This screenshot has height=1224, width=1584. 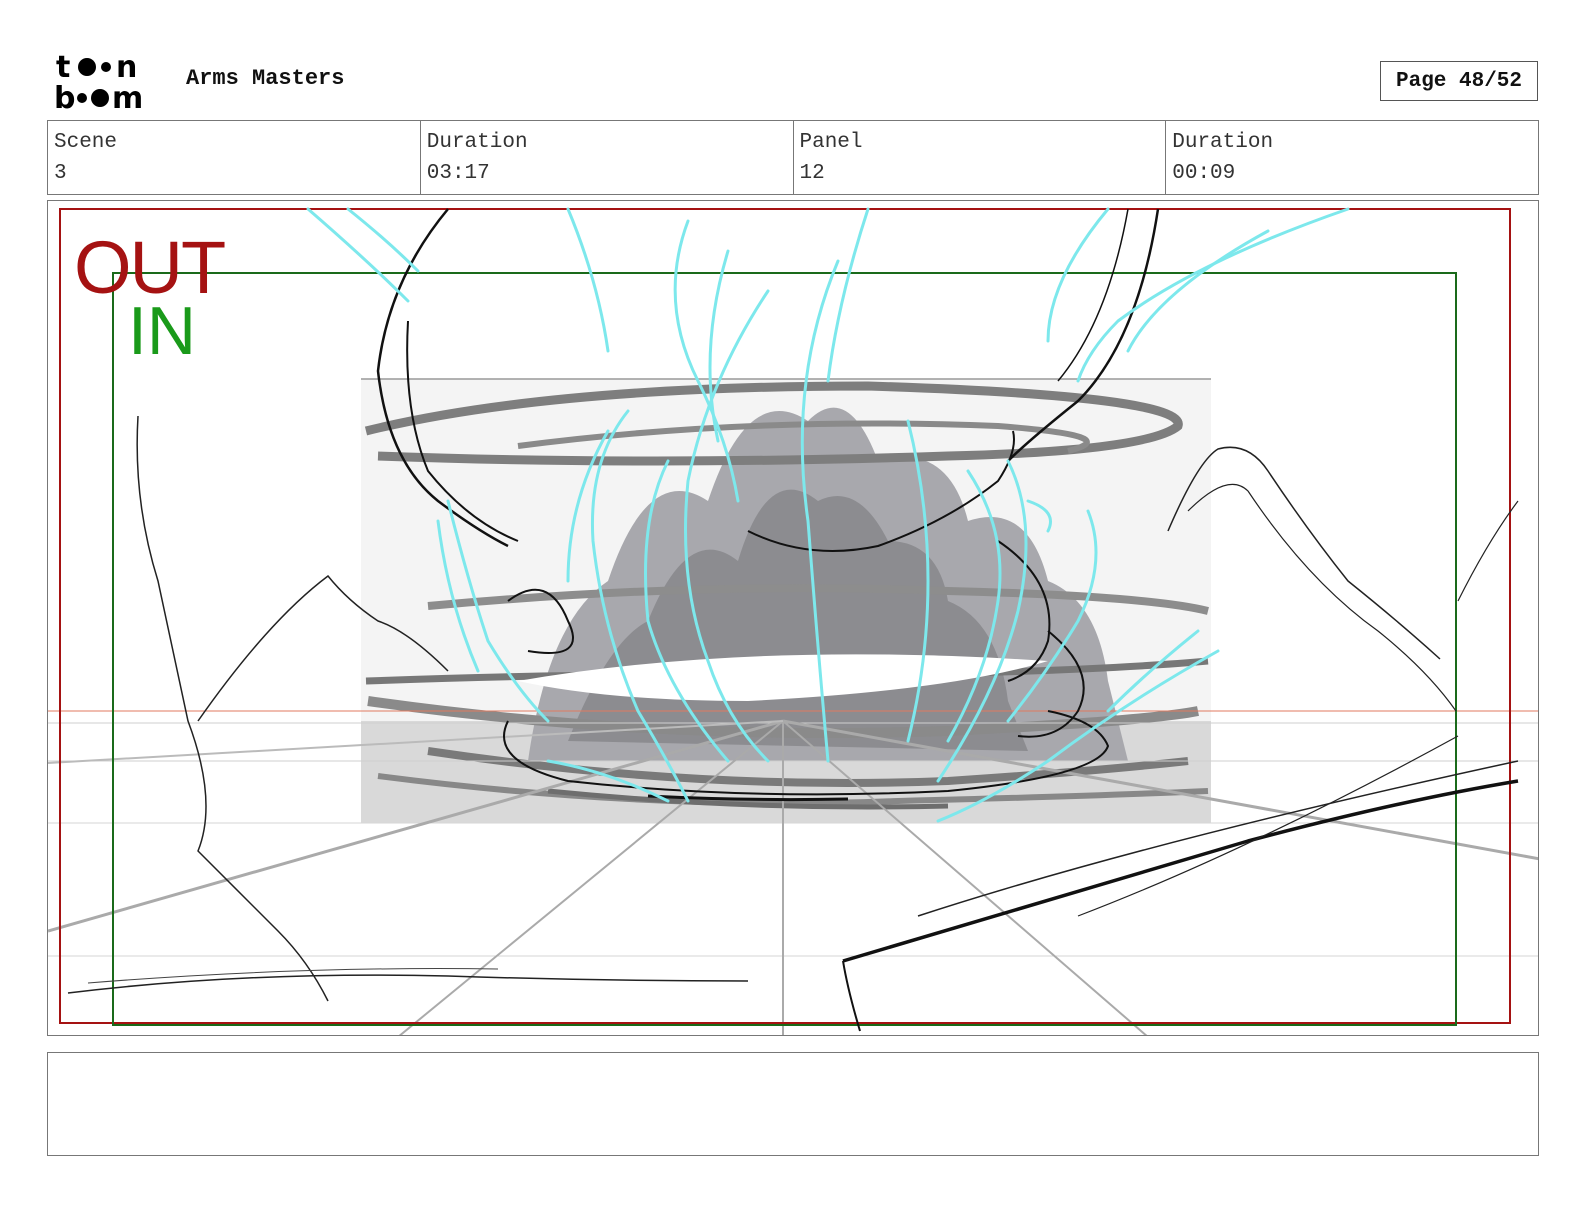 What do you see at coordinates (162, 331) in the screenshot?
I see `in-frame-label: IN` at bounding box center [162, 331].